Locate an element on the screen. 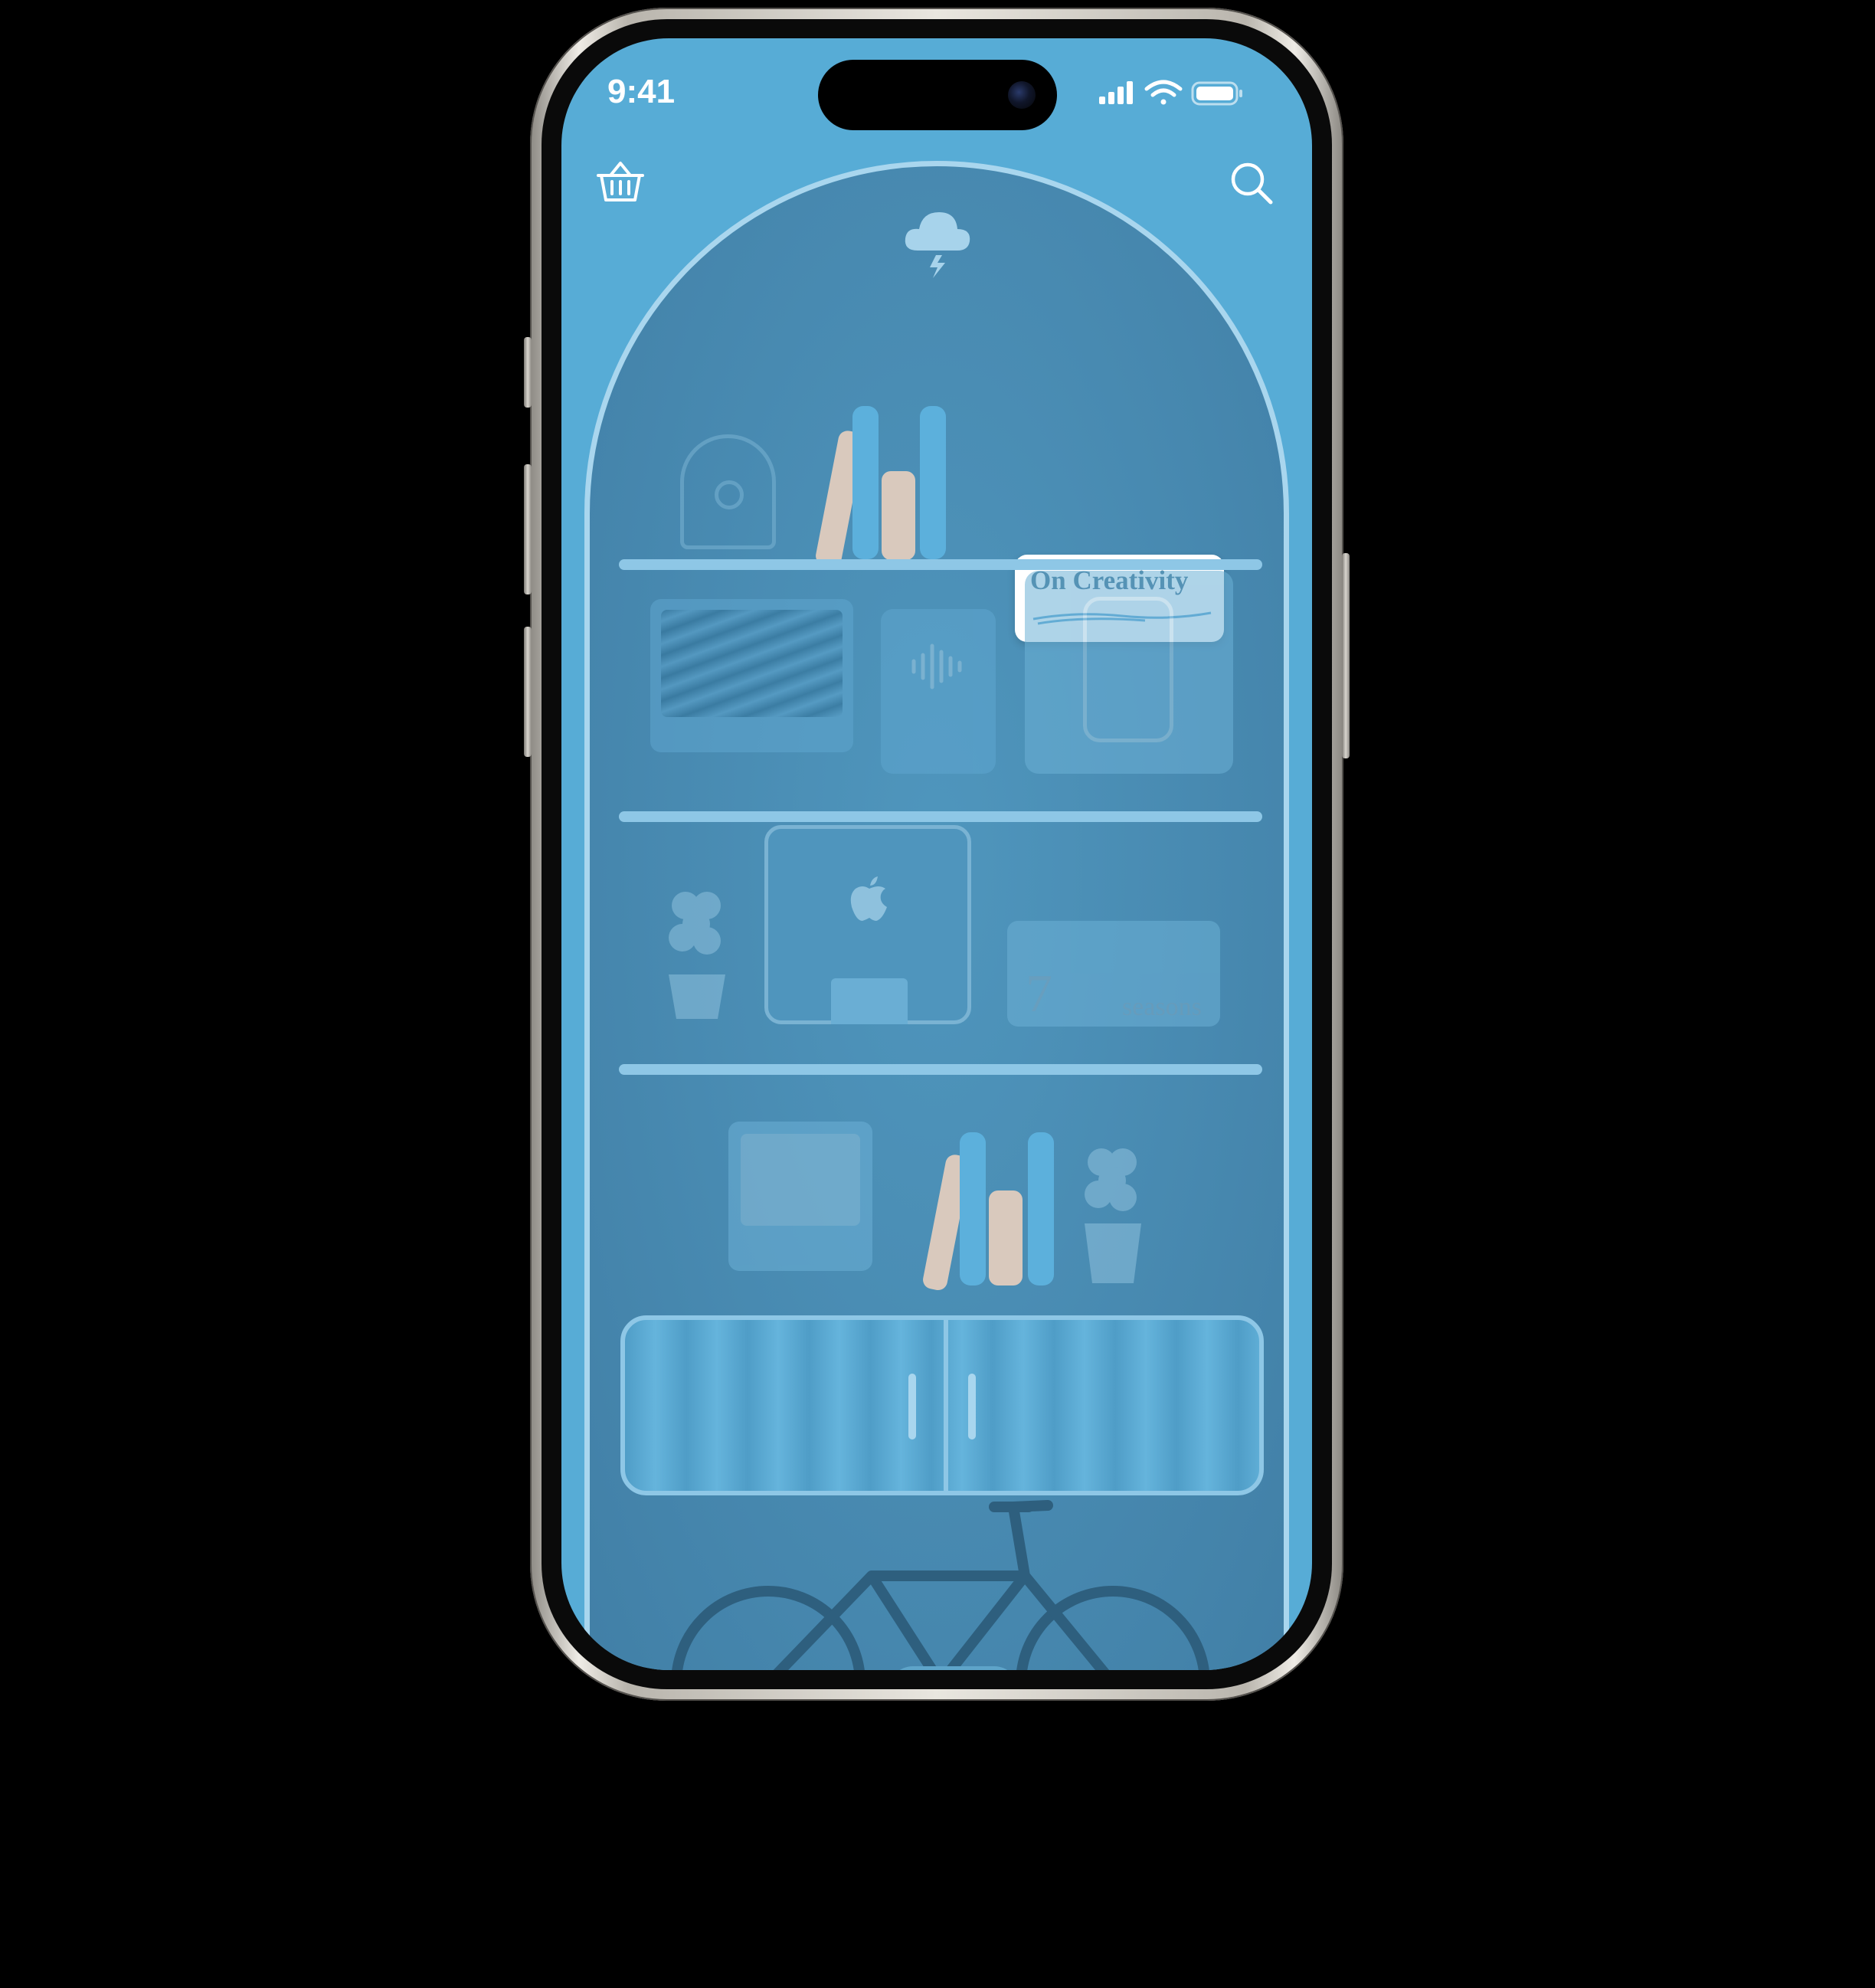  speaker-item is located at coordinates (728, 492).